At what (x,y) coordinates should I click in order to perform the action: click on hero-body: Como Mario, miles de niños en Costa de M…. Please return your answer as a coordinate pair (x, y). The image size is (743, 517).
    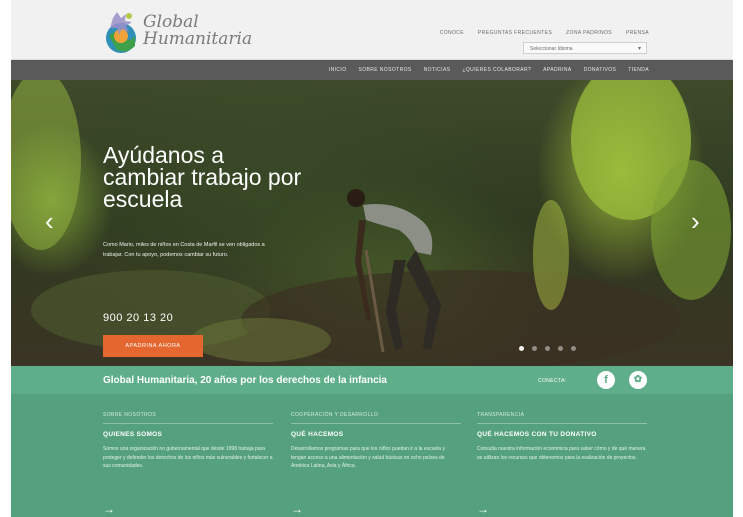
    Looking at the image, I should click on (184, 250).